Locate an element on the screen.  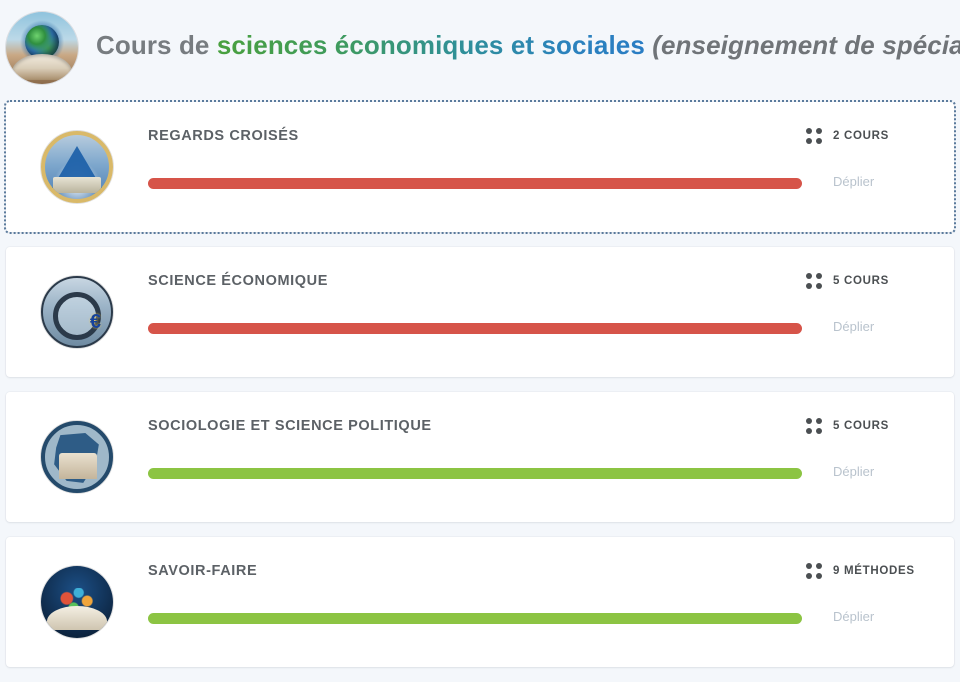
course-title: SAVOIR-FAIRE is located at coordinates (203, 570).